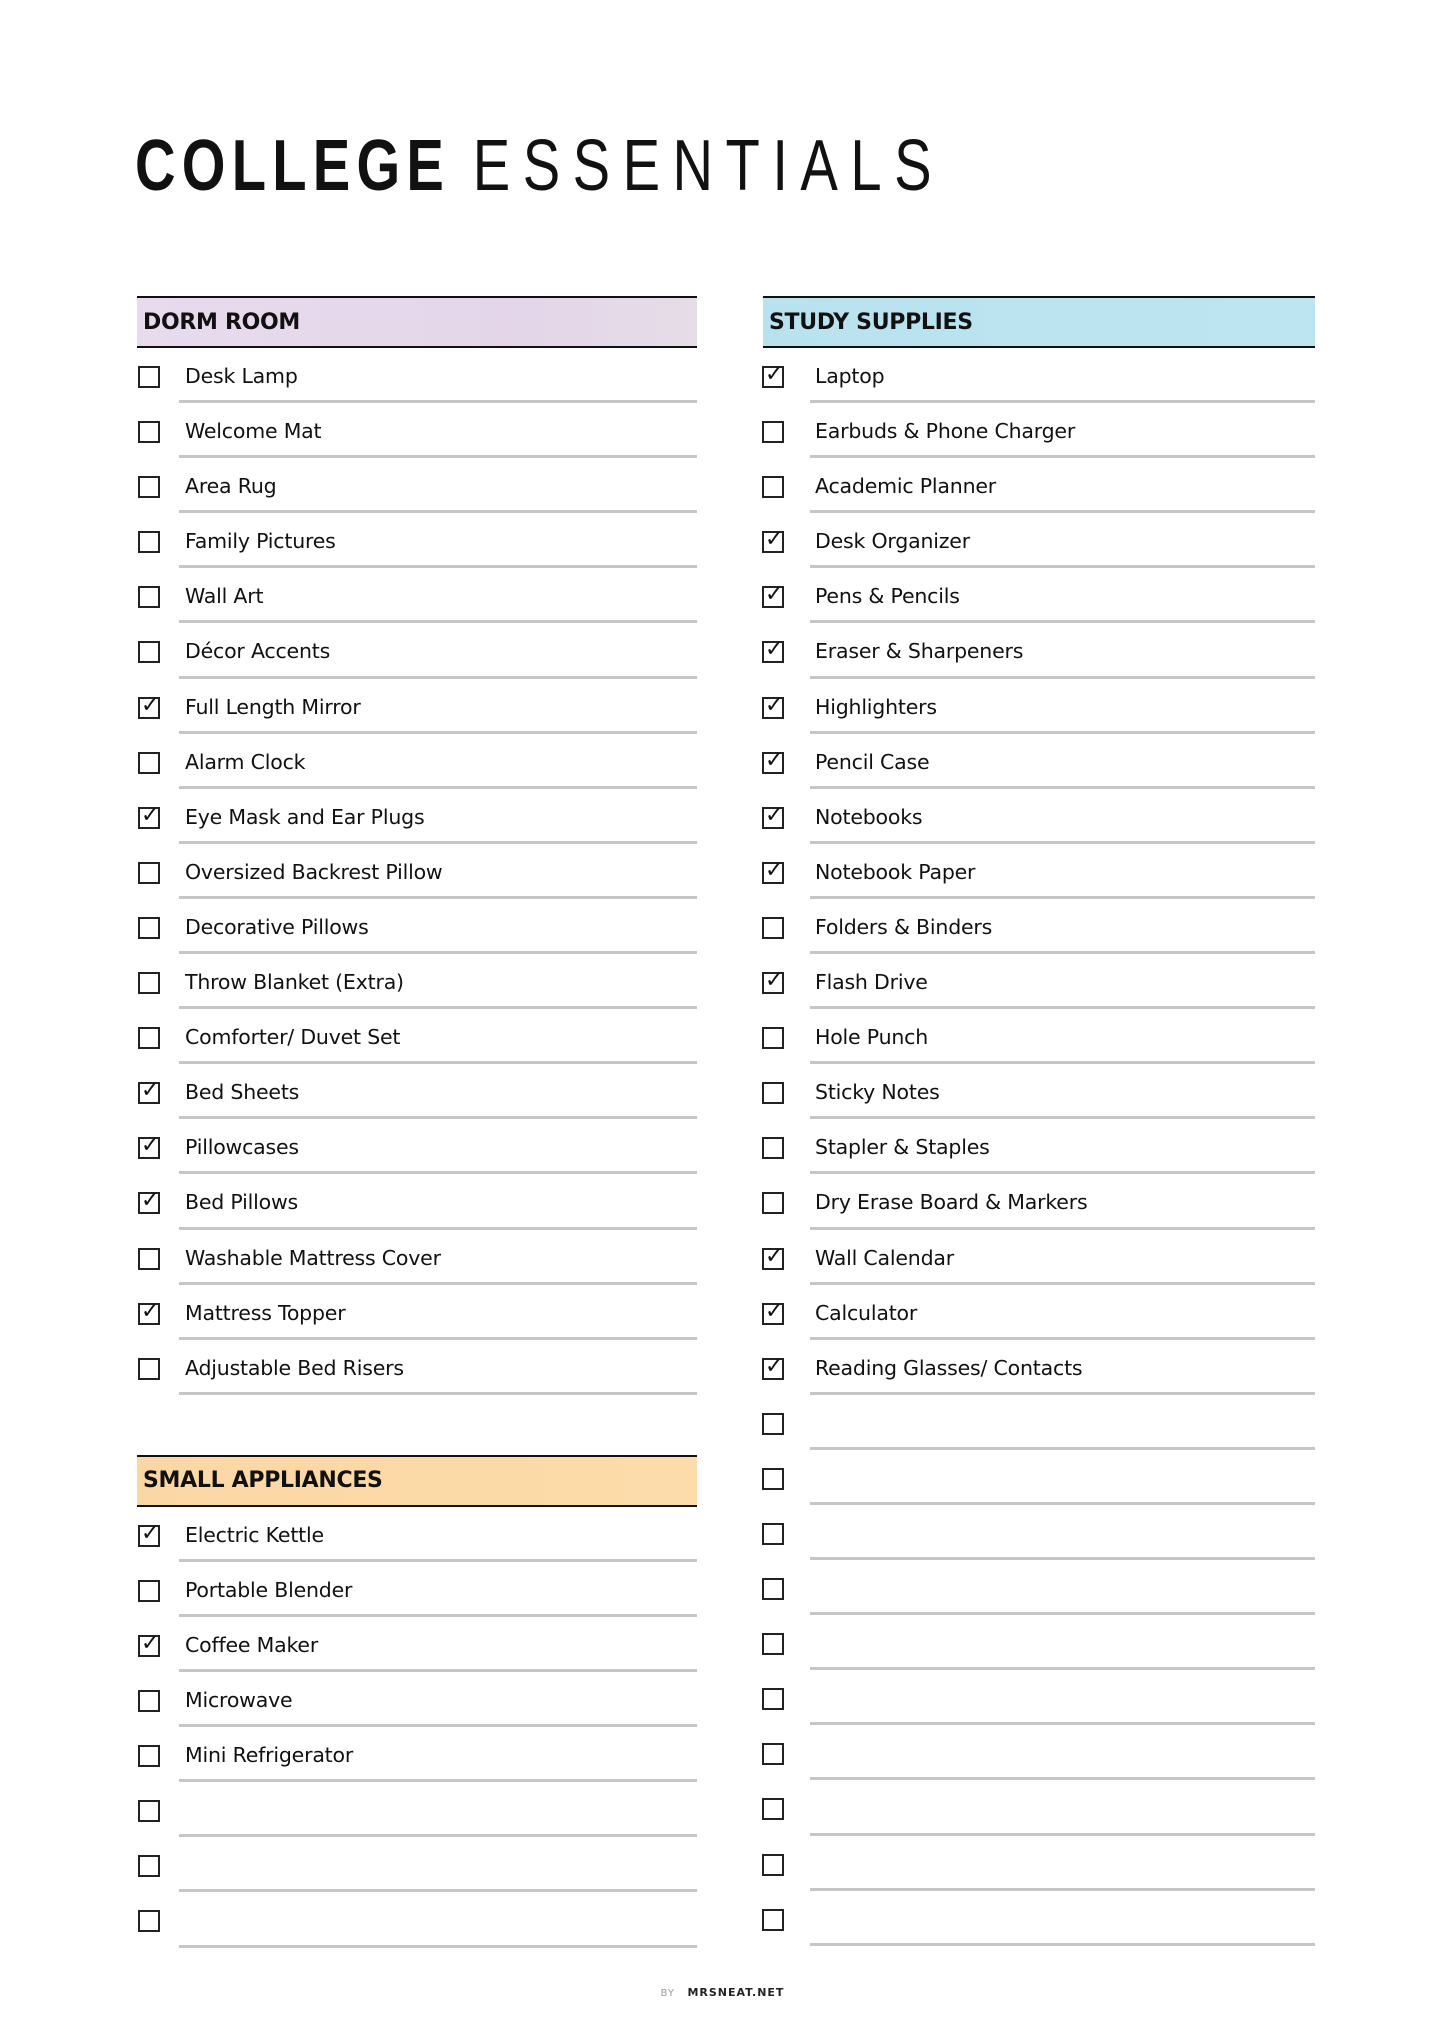  Describe the element at coordinates (1038, 816) in the screenshot. I see `checklist-item: ✓ Notebooks` at that location.